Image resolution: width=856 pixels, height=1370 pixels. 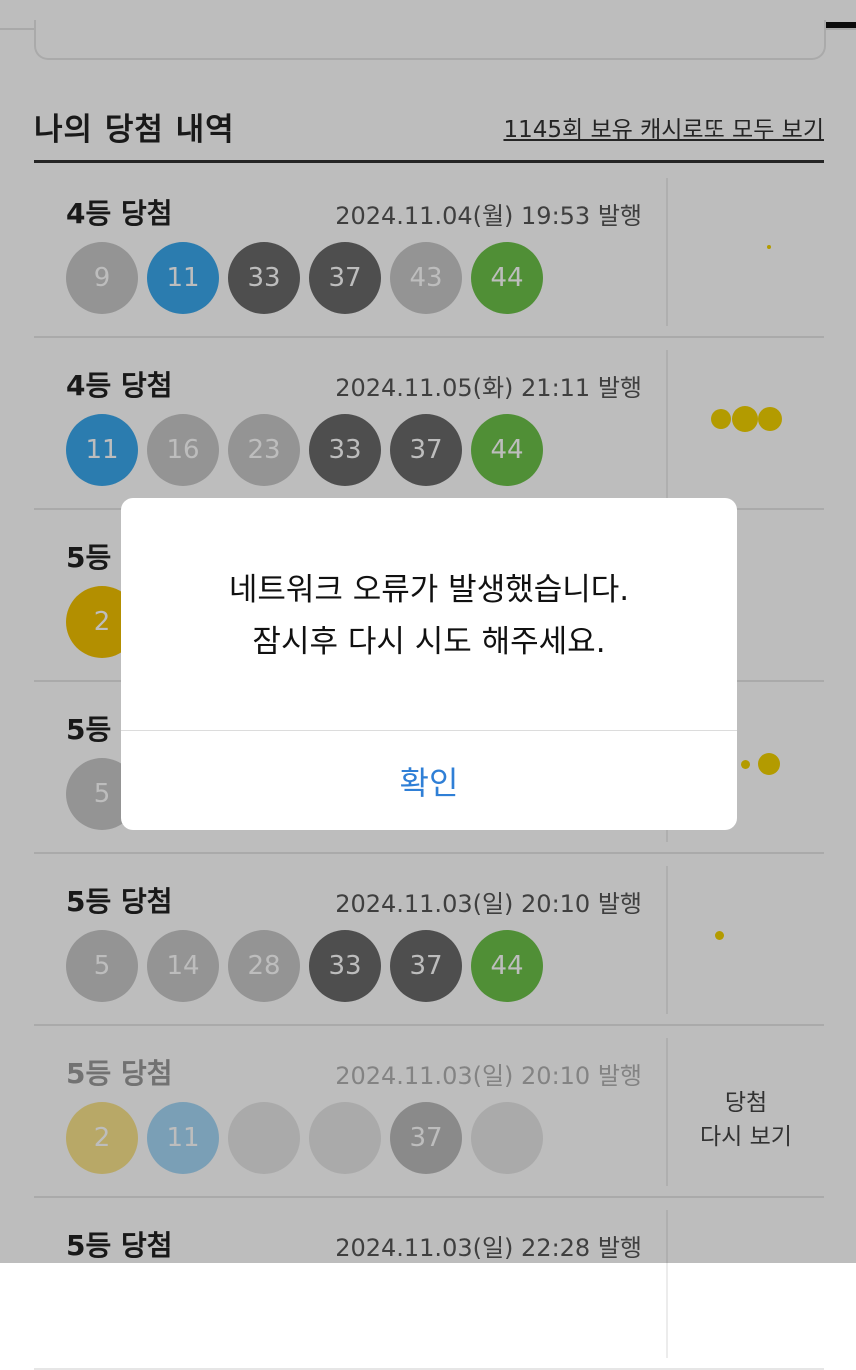 What do you see at coordinates (429, 780) in the screenshot?
I see `confirm-button: 확인` at bounding box center [429, 780].